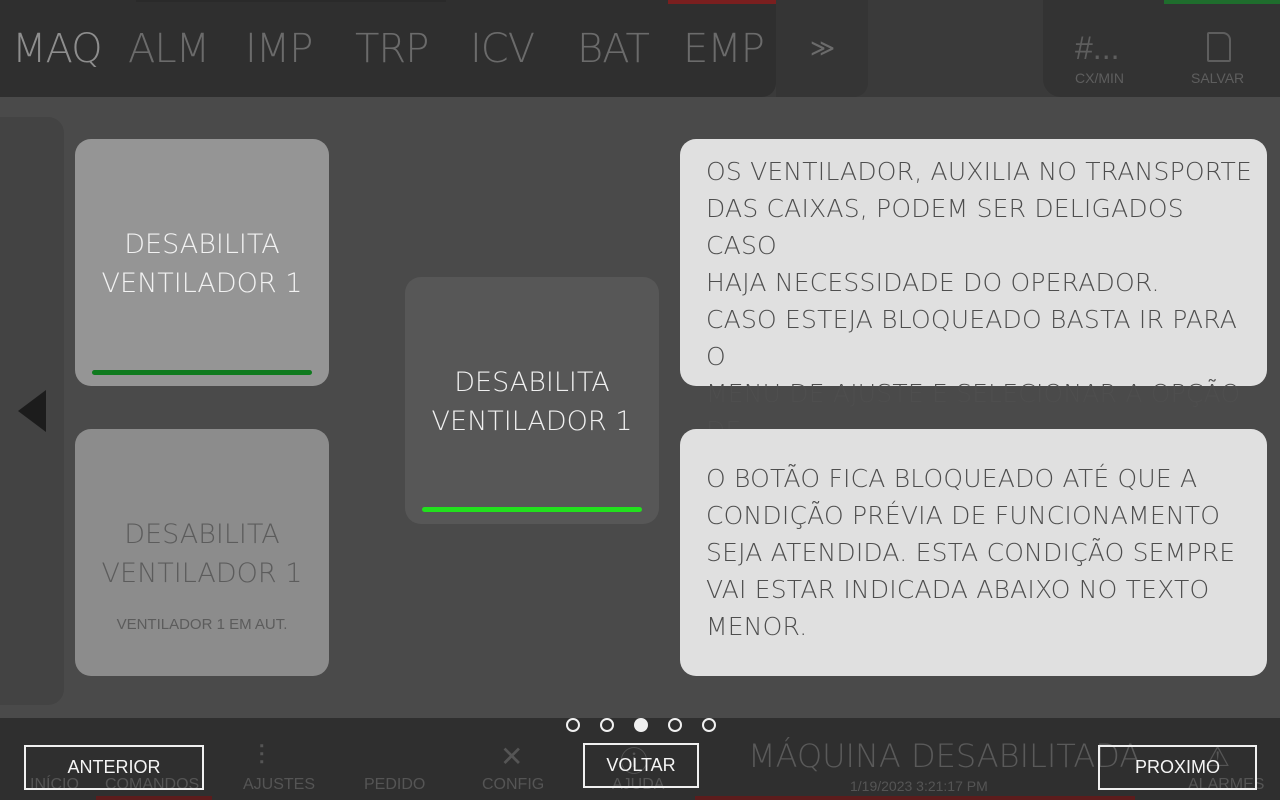 This screenshot has height=800, width=1280. I want to click on tab-icv: ICV, so click(502, 49).